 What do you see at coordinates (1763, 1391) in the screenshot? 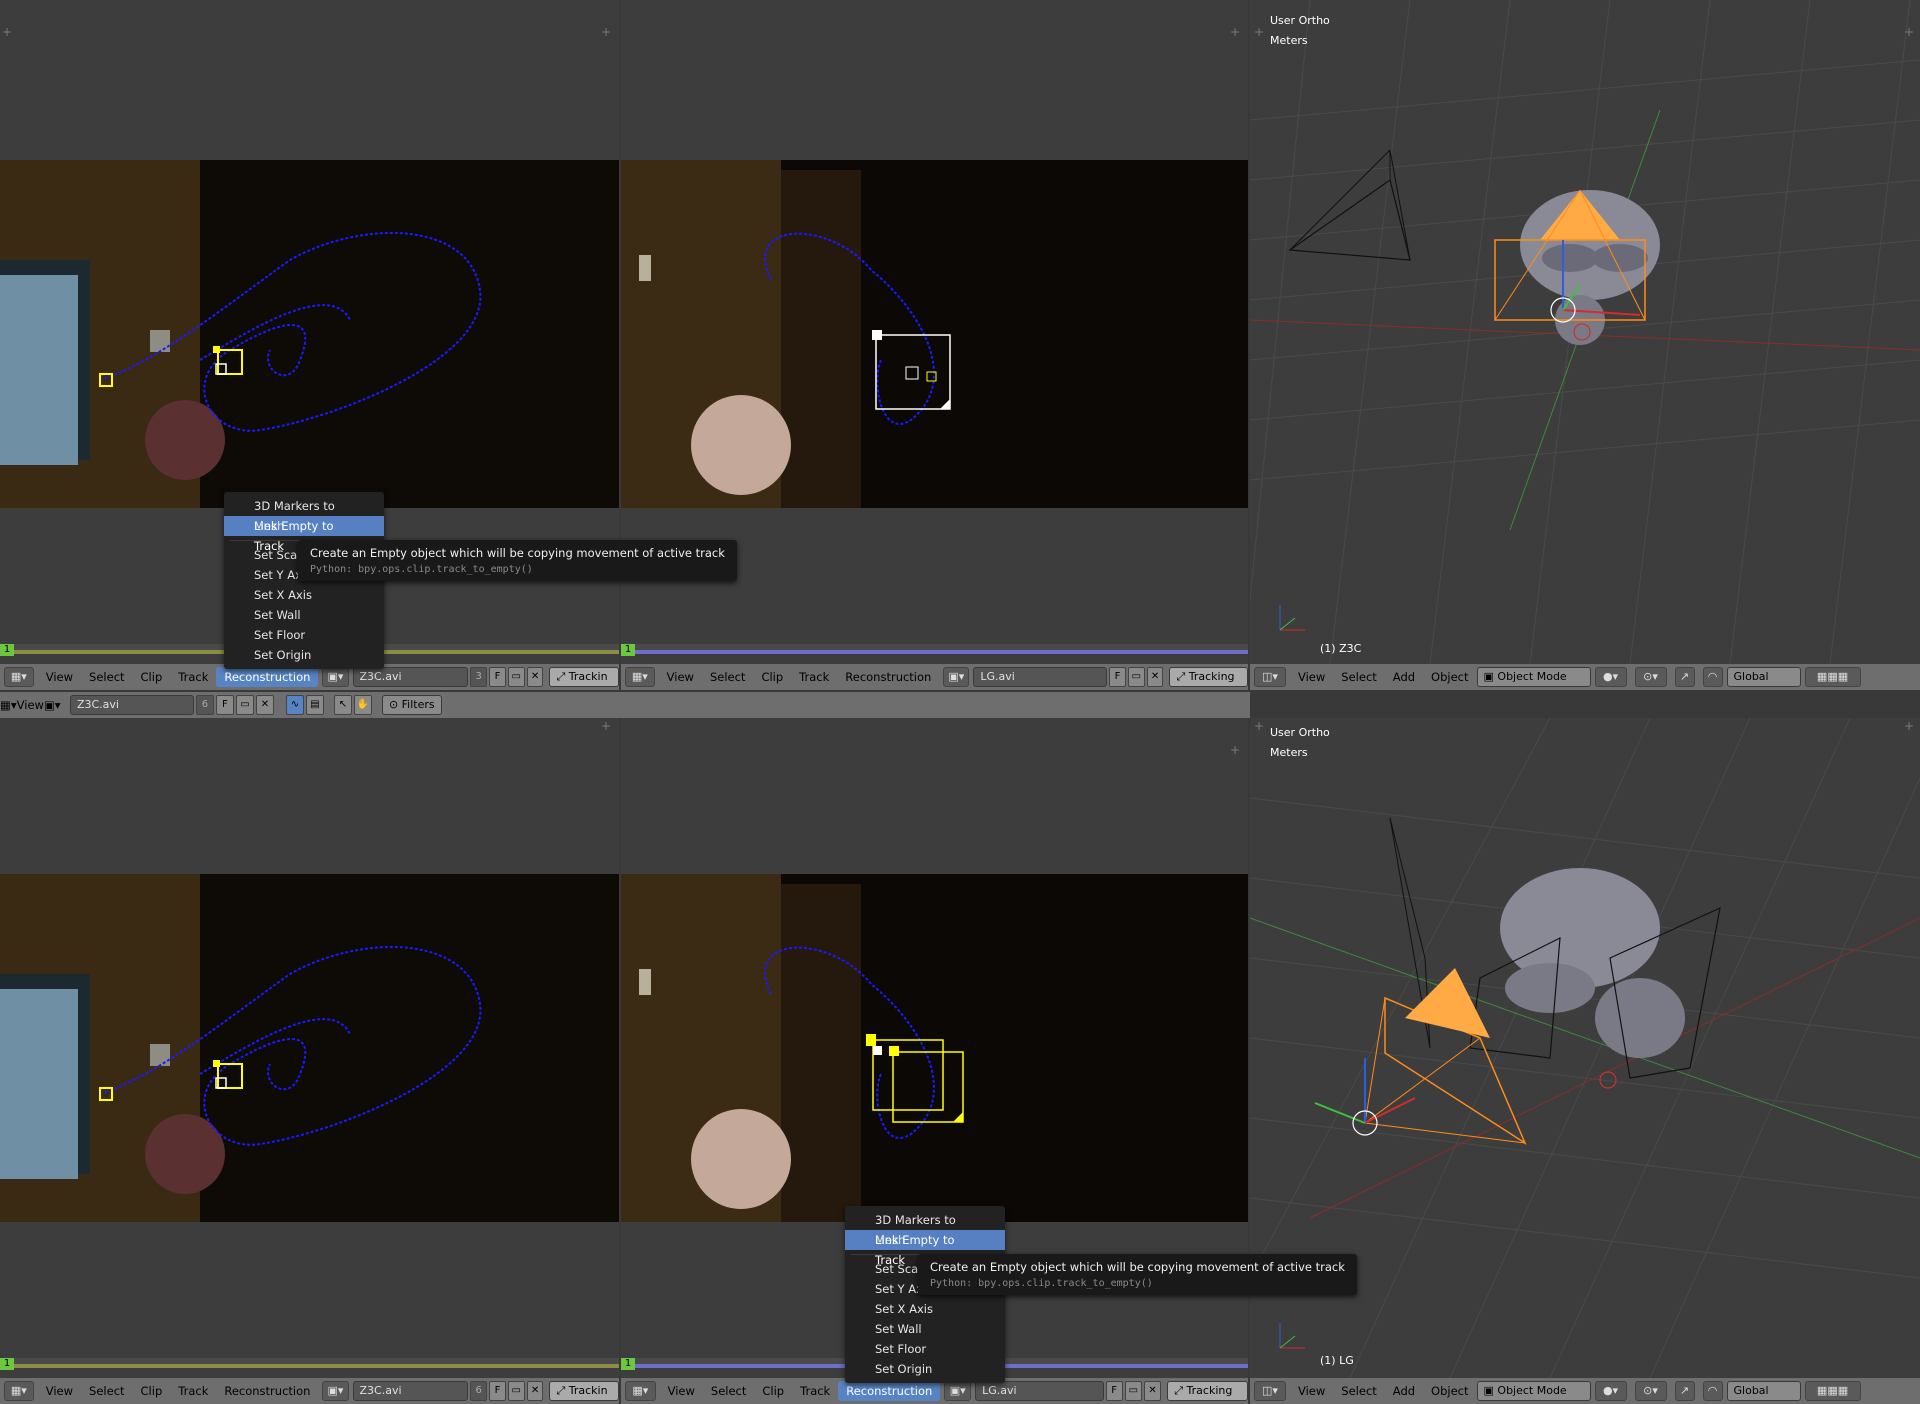
I see `orientation-dropdown: Global` at bounding box center [1763, 1391].